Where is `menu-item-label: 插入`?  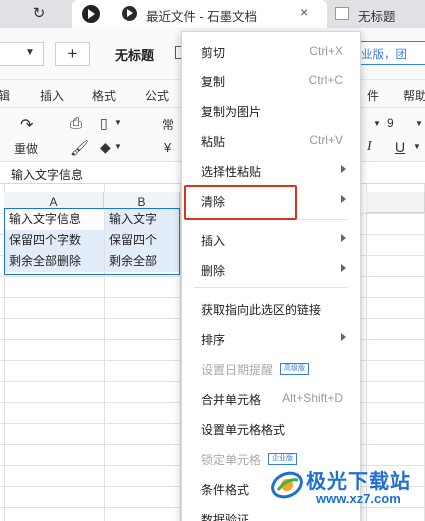 menu-item-label: 插入 is located at coordinates (213, 241).